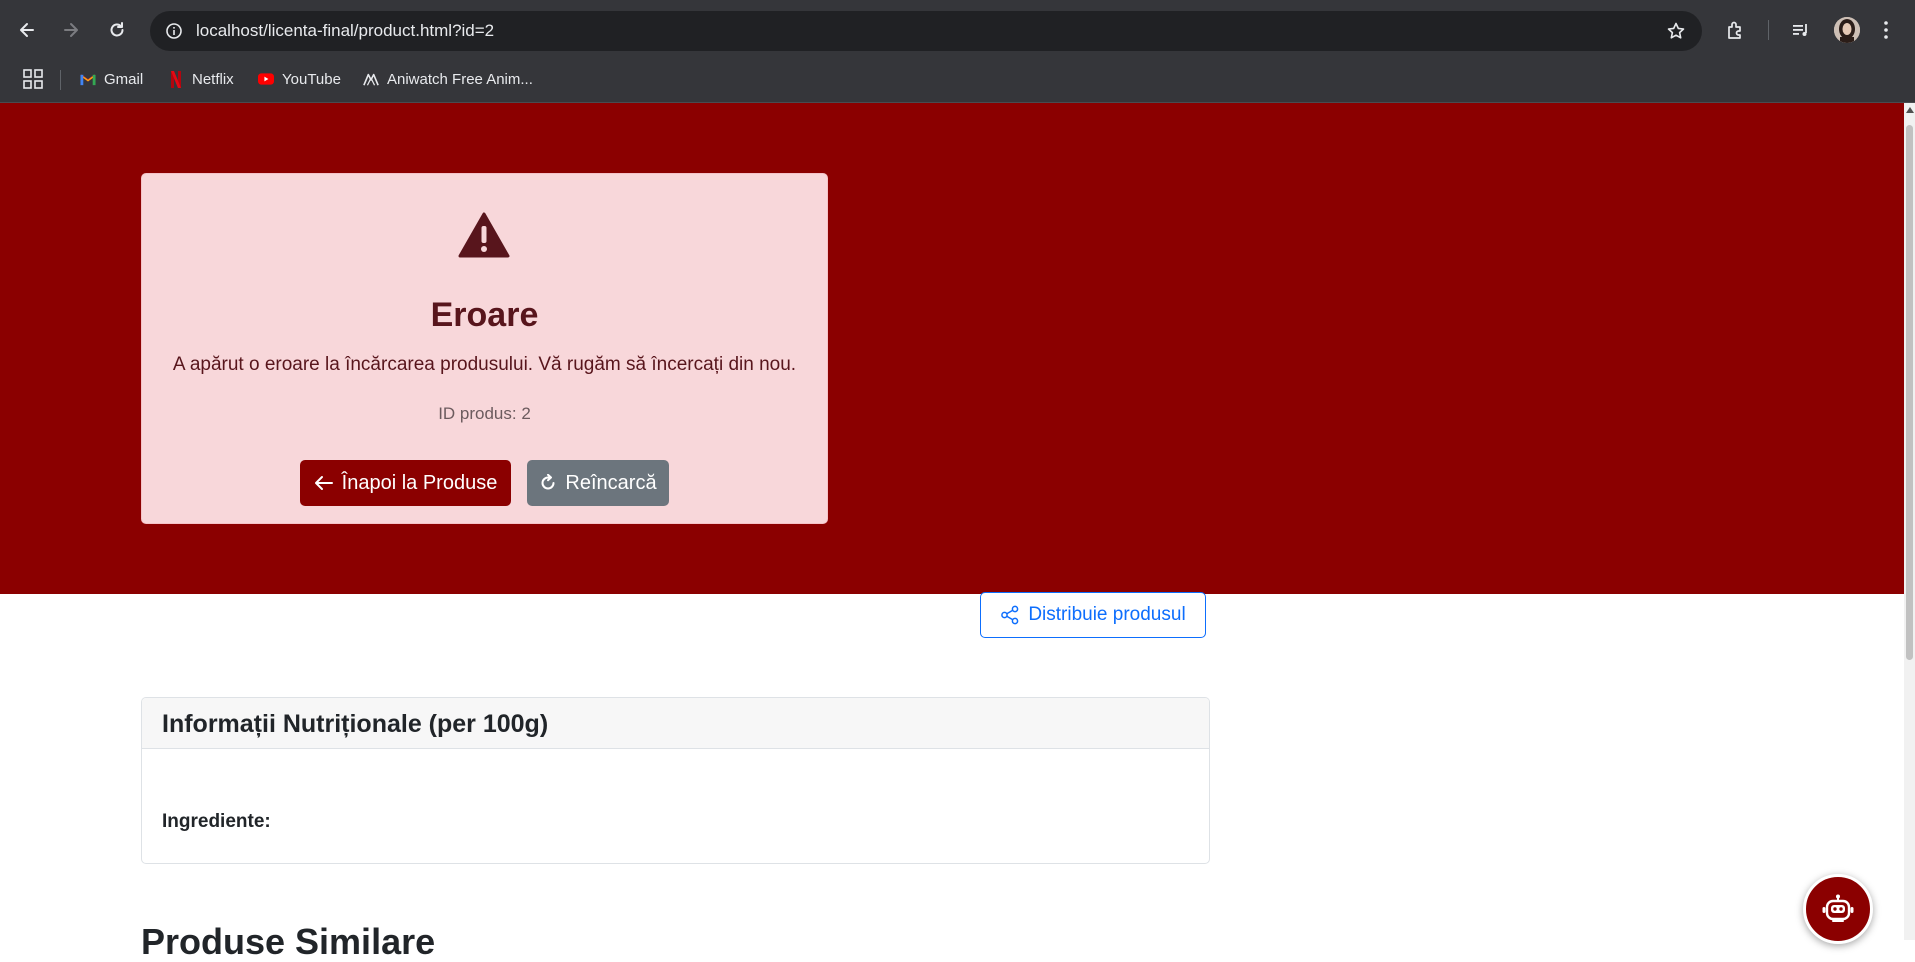 This screenshot has height=962, width=1915. What do you see at coordinates (1801, 30) in the screenshot?
I see `media-control-icon` at bounding box center [1801, 30].